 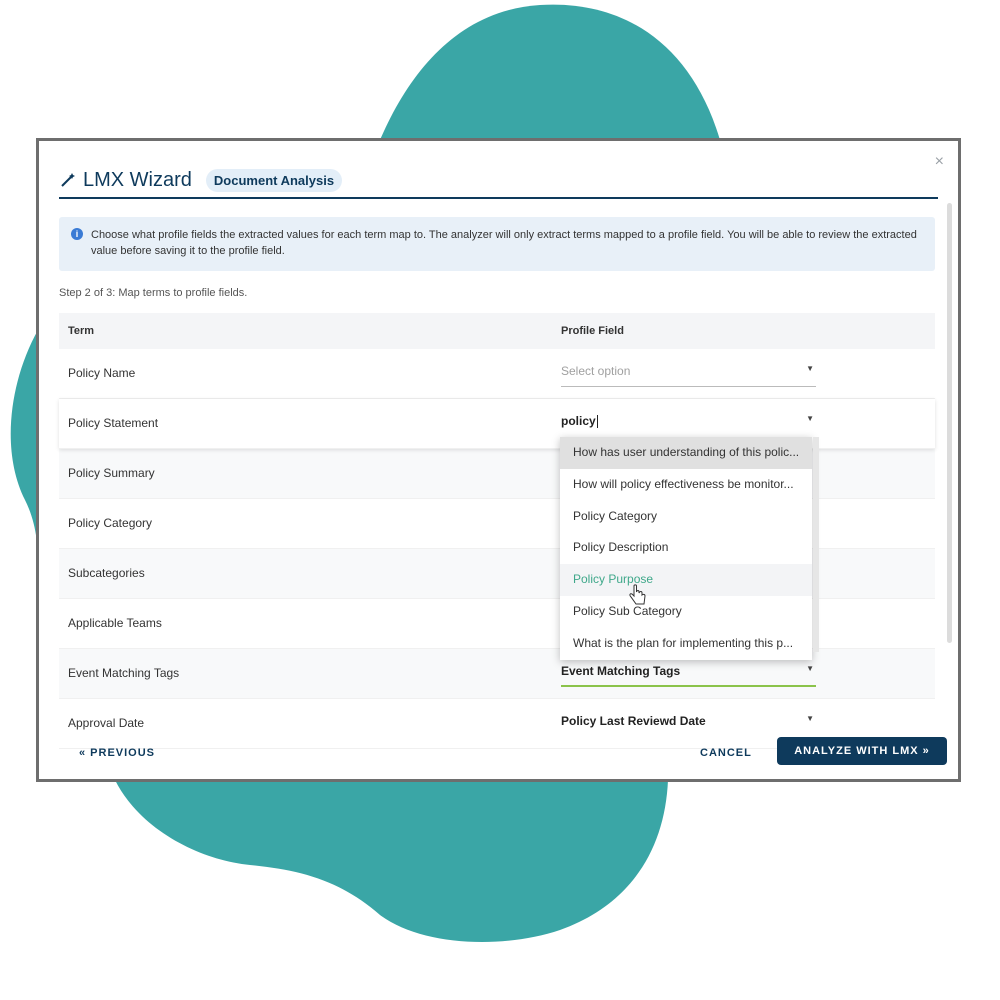 I want to click on hand-pointer-cursor-icon, so click(x=637, y=594).